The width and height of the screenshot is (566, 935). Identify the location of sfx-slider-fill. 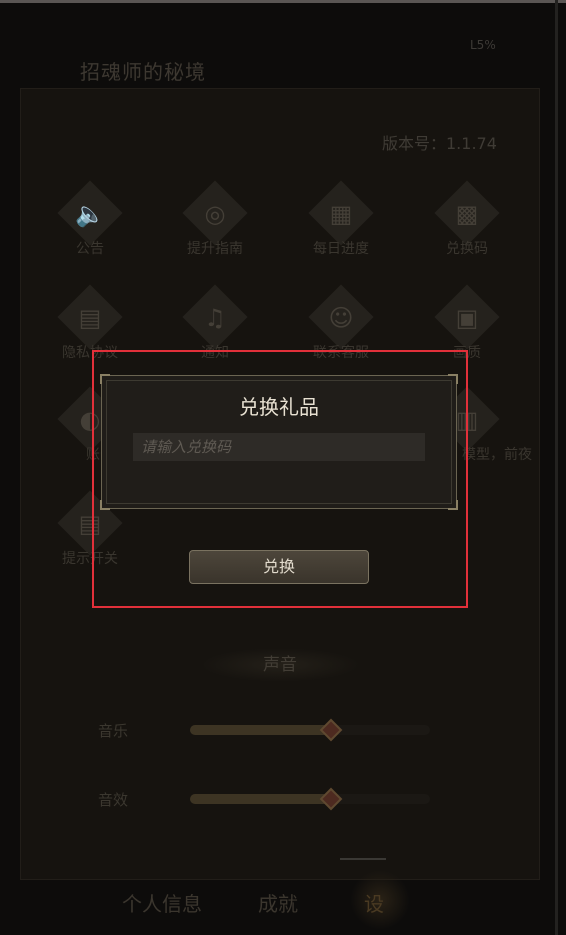
(260, 799).